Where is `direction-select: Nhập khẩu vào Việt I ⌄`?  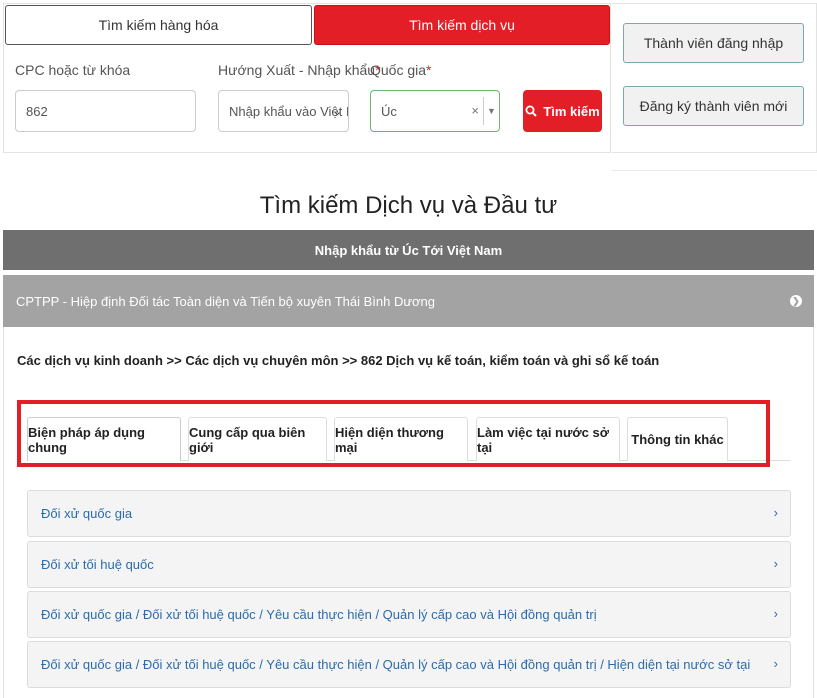 direction-select: Nhập khẩu vào Việt I ⌄ is located at coordinates (283, 111).